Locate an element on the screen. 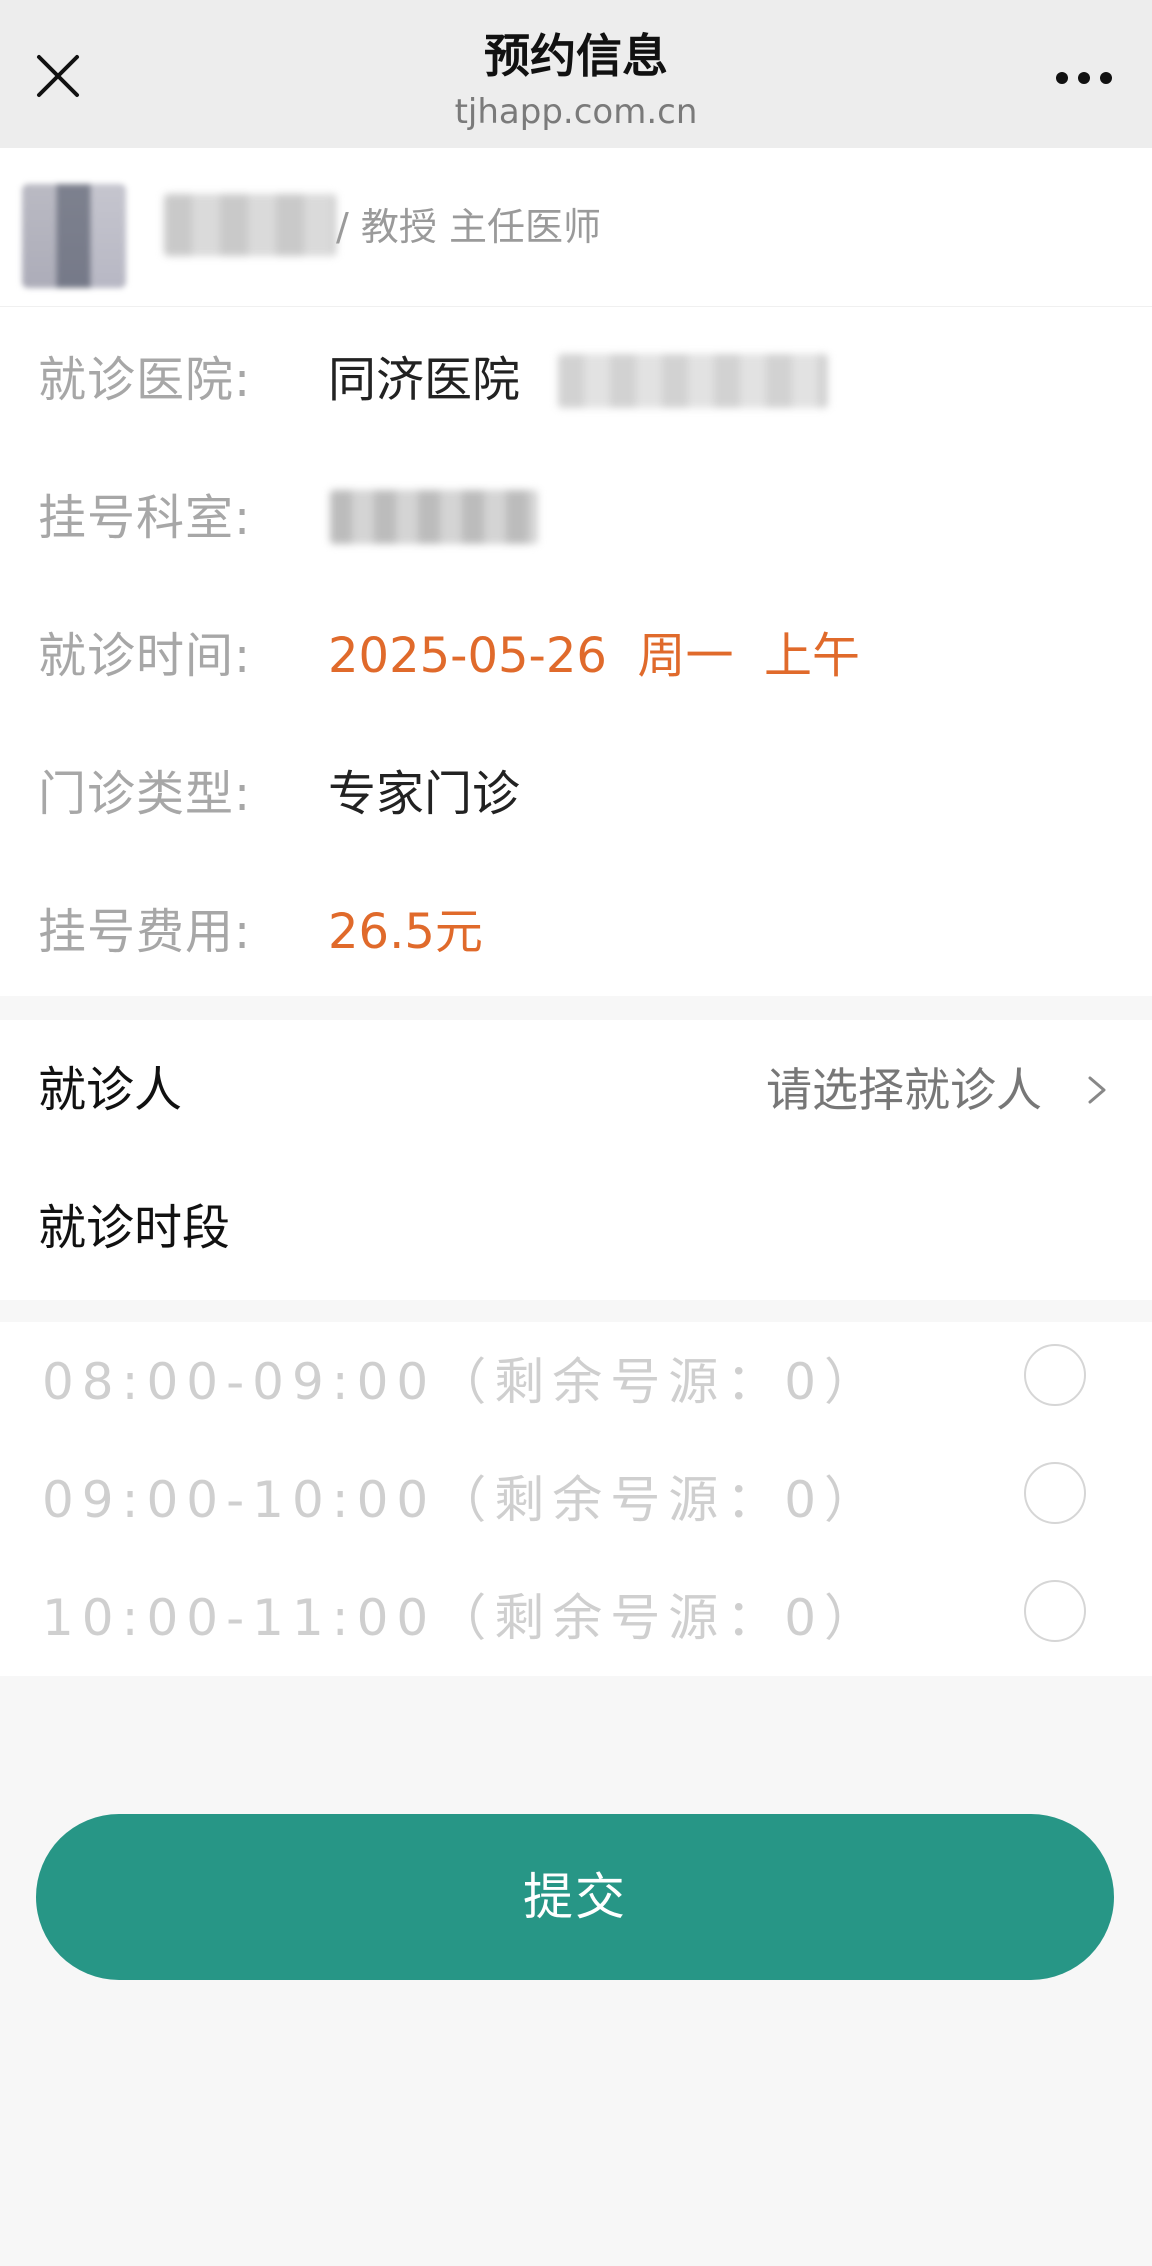 Image resolution: width=1152 pixels, height=2266 pixels. time-label: 就诊时间: is located at coordinates (145, 656).